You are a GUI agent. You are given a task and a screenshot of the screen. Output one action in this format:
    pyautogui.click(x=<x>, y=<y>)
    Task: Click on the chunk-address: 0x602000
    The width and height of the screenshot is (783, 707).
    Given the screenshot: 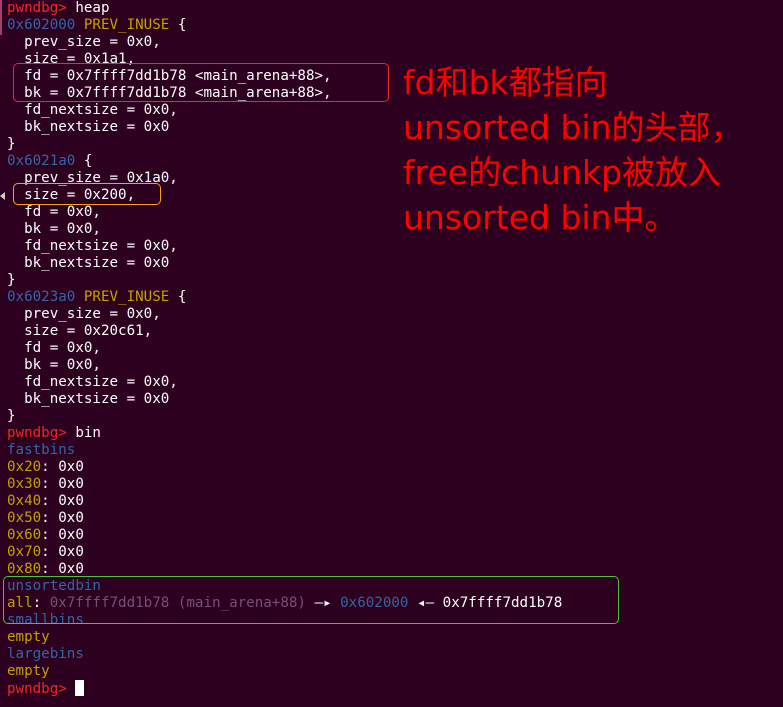 What is the action you would take?
    pyautogui.click(x=41, y=25)
    